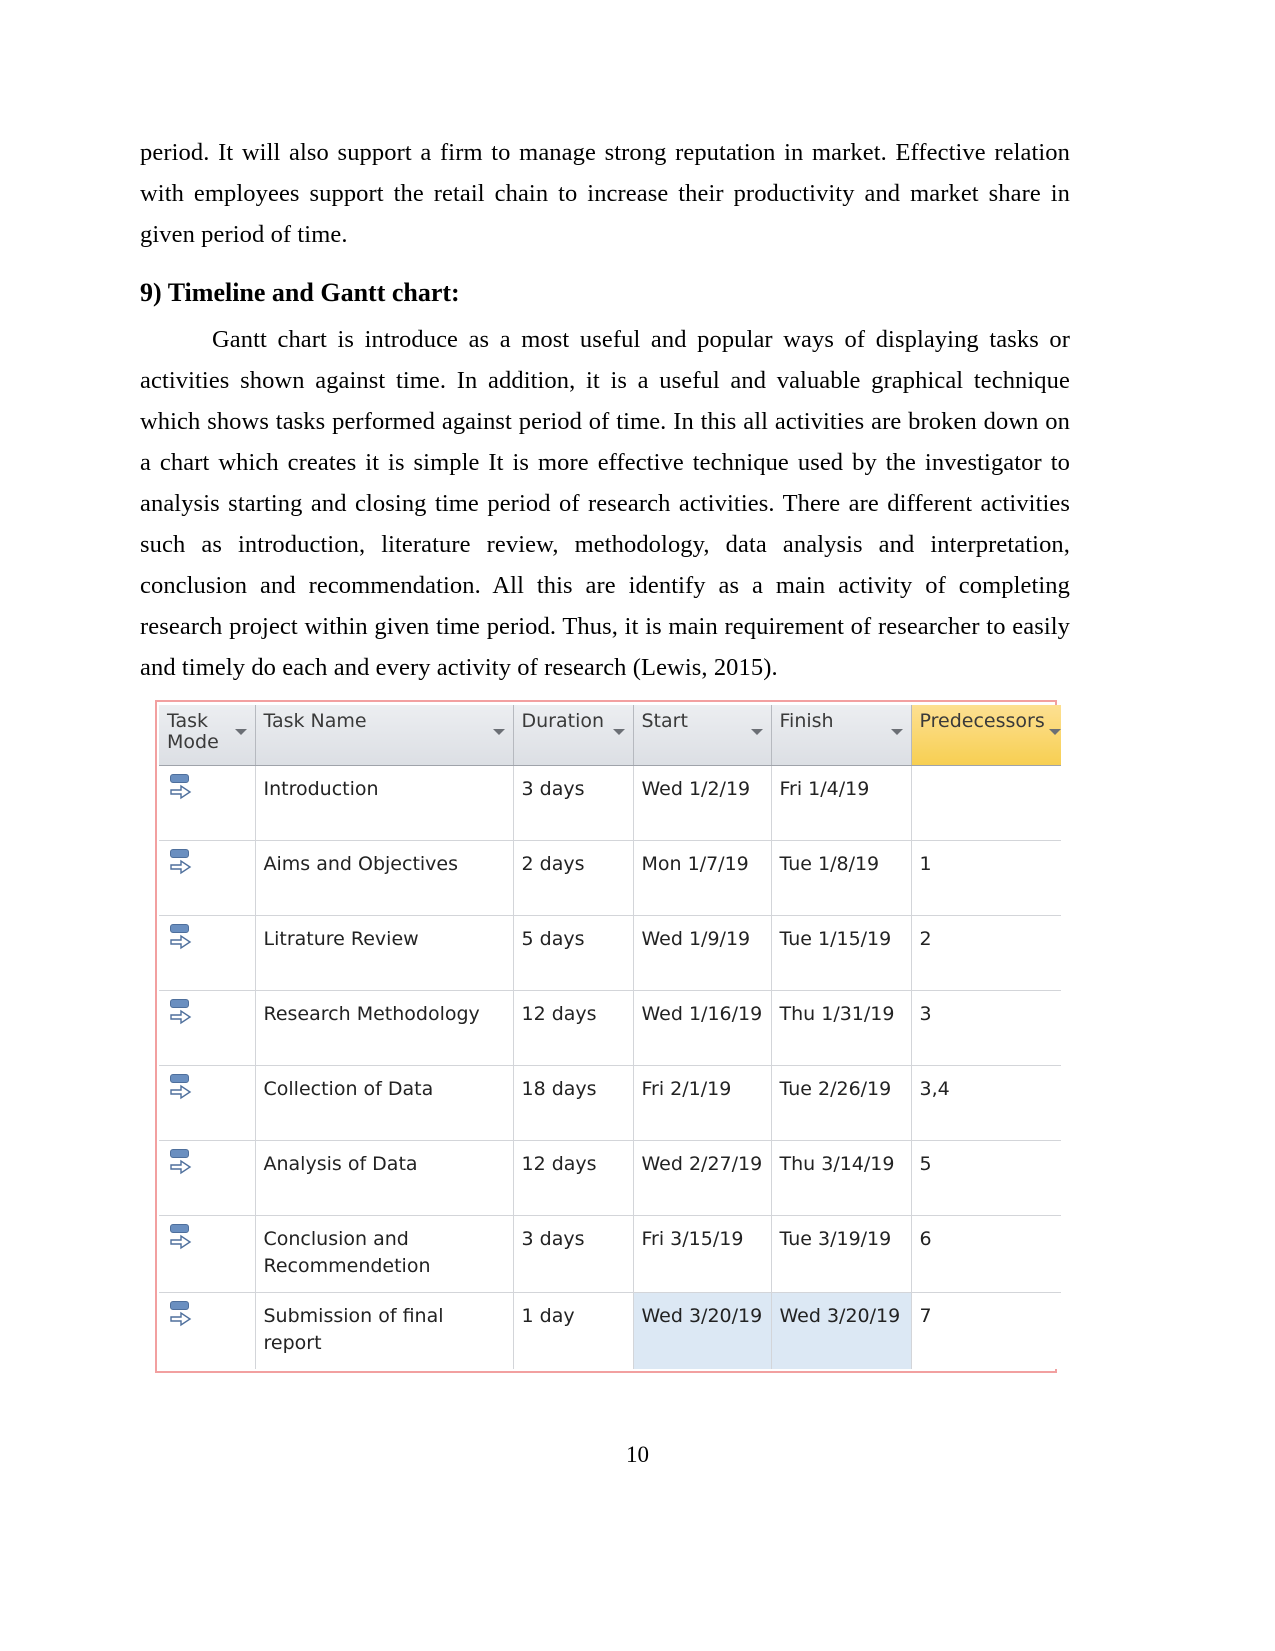 The image size is (1275, 1651). I want to click on cell-finish: Tue 2/26/19, so click(841, 1103).